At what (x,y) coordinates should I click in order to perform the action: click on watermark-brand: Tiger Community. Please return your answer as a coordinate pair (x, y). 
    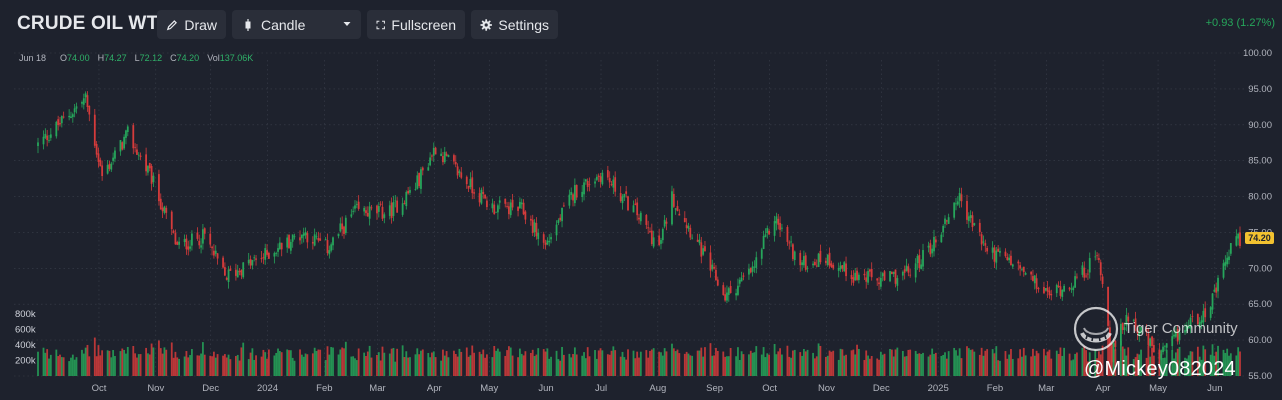
    Looking at the image, I should click on (1181, 328).